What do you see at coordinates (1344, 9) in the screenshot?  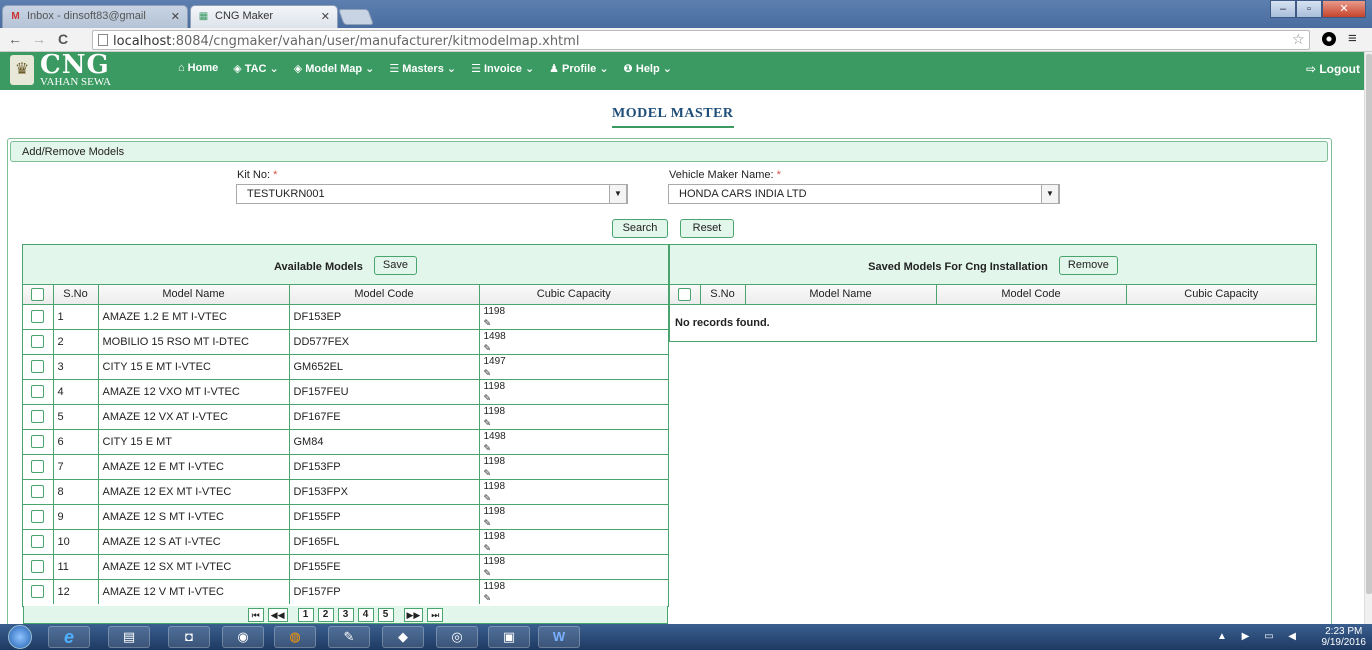 I see `window-close-button: ✕` at bounding box center [1344, 9].